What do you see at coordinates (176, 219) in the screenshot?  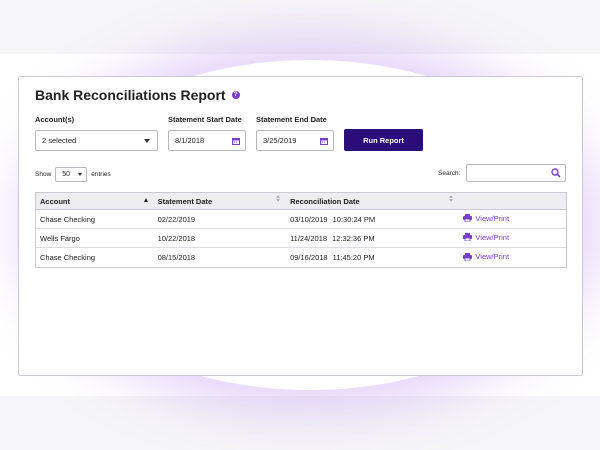 I see `cell-statement-date: 02/22/2019` at bounding box center [176, 219].